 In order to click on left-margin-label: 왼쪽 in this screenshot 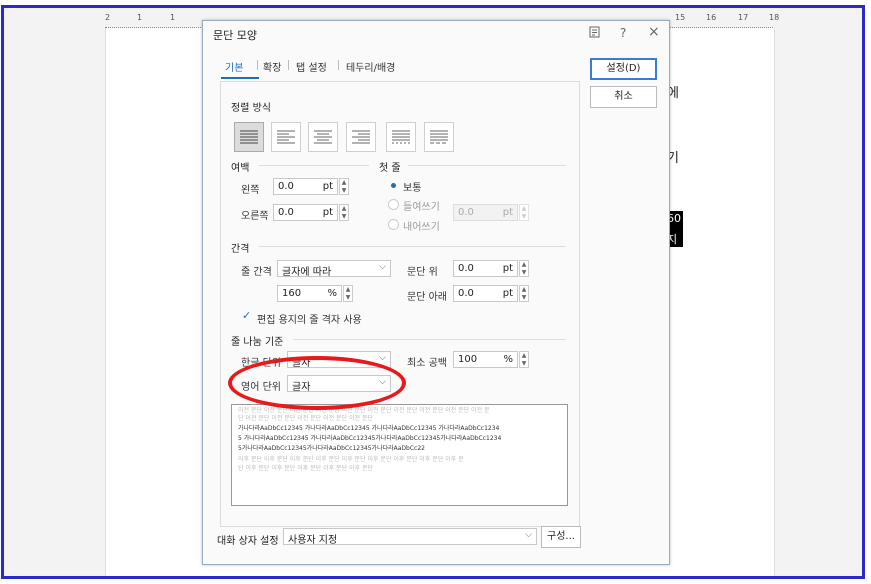, I will do `click(250, 190)`.